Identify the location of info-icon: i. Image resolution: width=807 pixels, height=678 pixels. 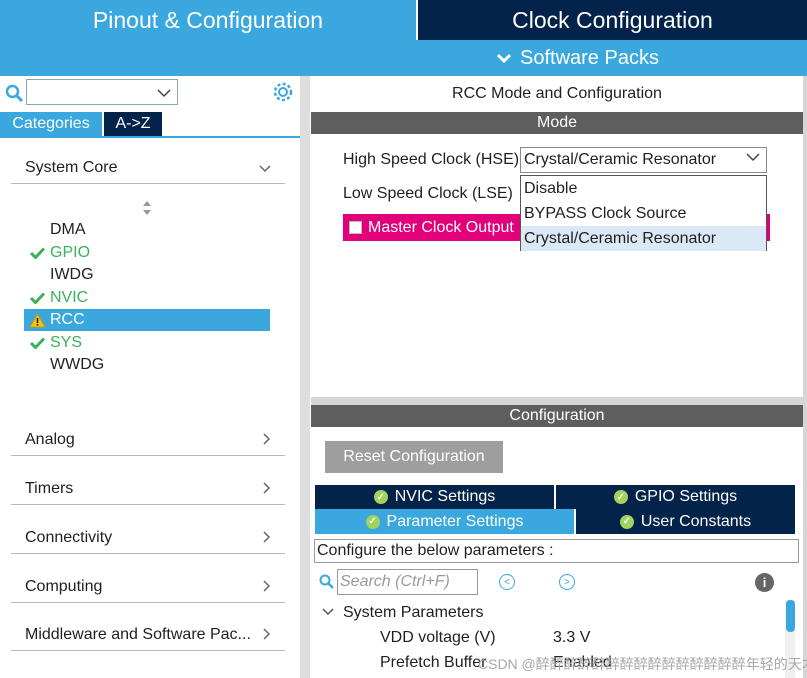
(764, 582).